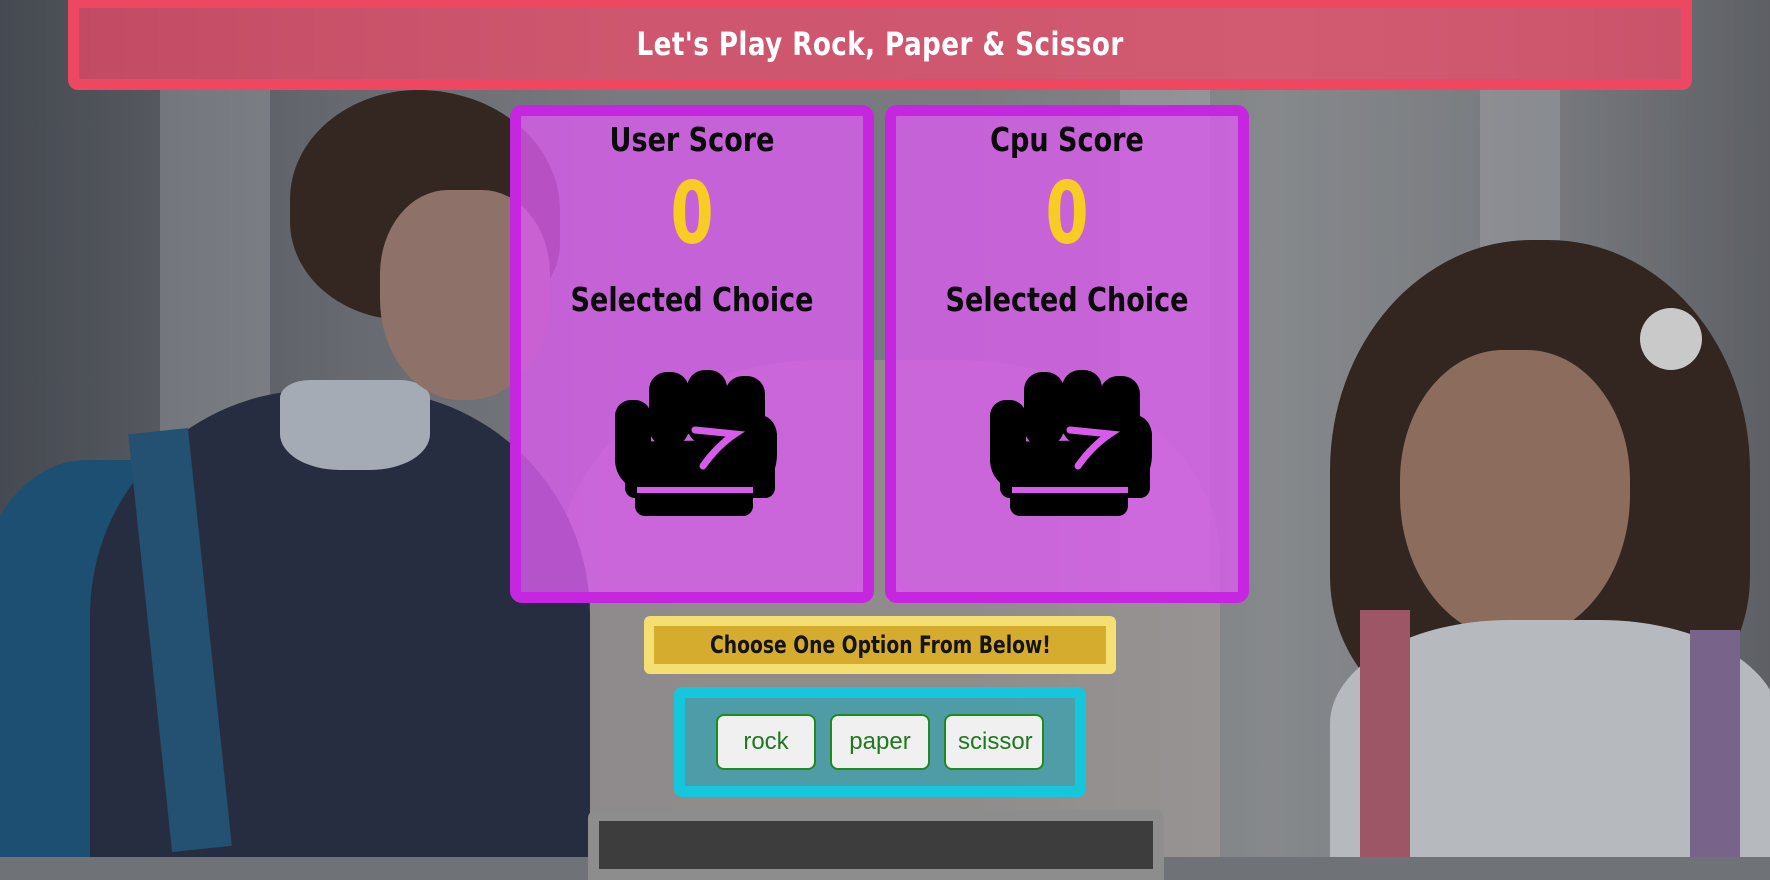 This screenshot has height=880, width=1770. What do you see at coordinates (692, 214) in the screenshot?
I see `user-score-value: 0` at bounding box center [692, 214].